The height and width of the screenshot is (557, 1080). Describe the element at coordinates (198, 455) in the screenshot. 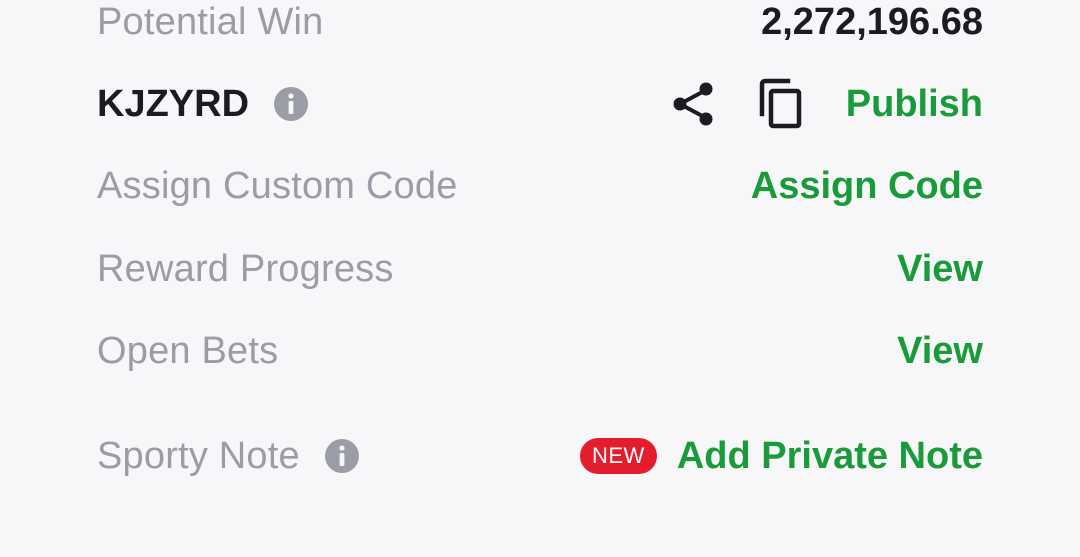

I see `sporty-note-label: Sporty Note` at that location.